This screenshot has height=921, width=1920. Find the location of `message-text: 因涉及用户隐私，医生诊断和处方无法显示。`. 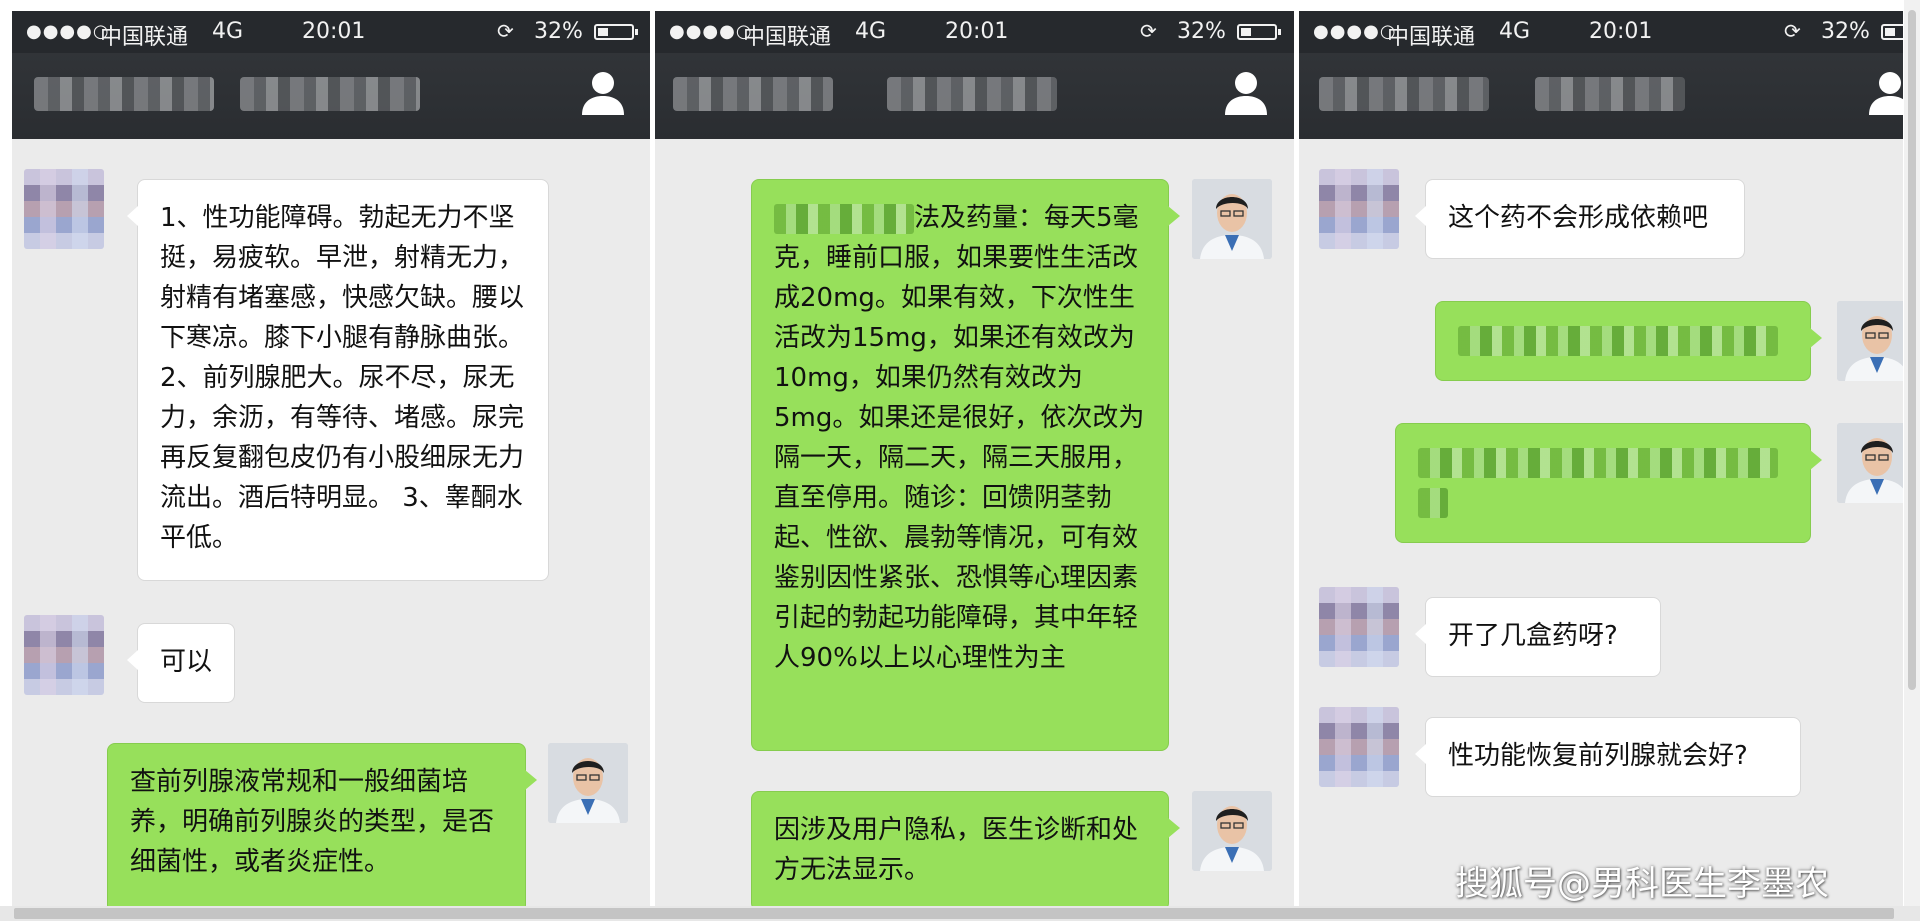

message-text: 因涉及用户隐私，医生诊断和处方无法显示。 is located at coordinates (956, 850).